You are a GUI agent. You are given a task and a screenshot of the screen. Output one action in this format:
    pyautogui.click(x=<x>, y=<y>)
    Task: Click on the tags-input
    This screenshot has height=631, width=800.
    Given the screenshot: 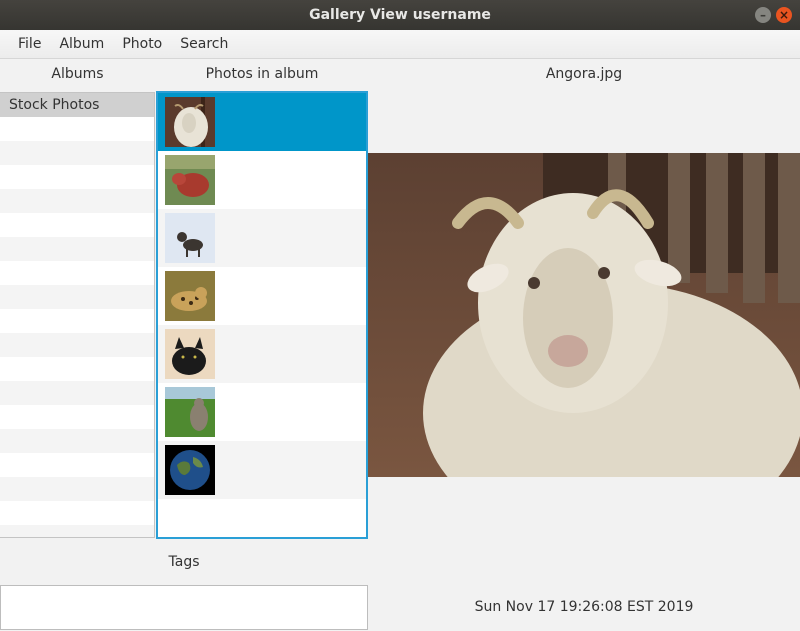 What is the action you would take?
    pyautogui.click(x=186, y=609)
    